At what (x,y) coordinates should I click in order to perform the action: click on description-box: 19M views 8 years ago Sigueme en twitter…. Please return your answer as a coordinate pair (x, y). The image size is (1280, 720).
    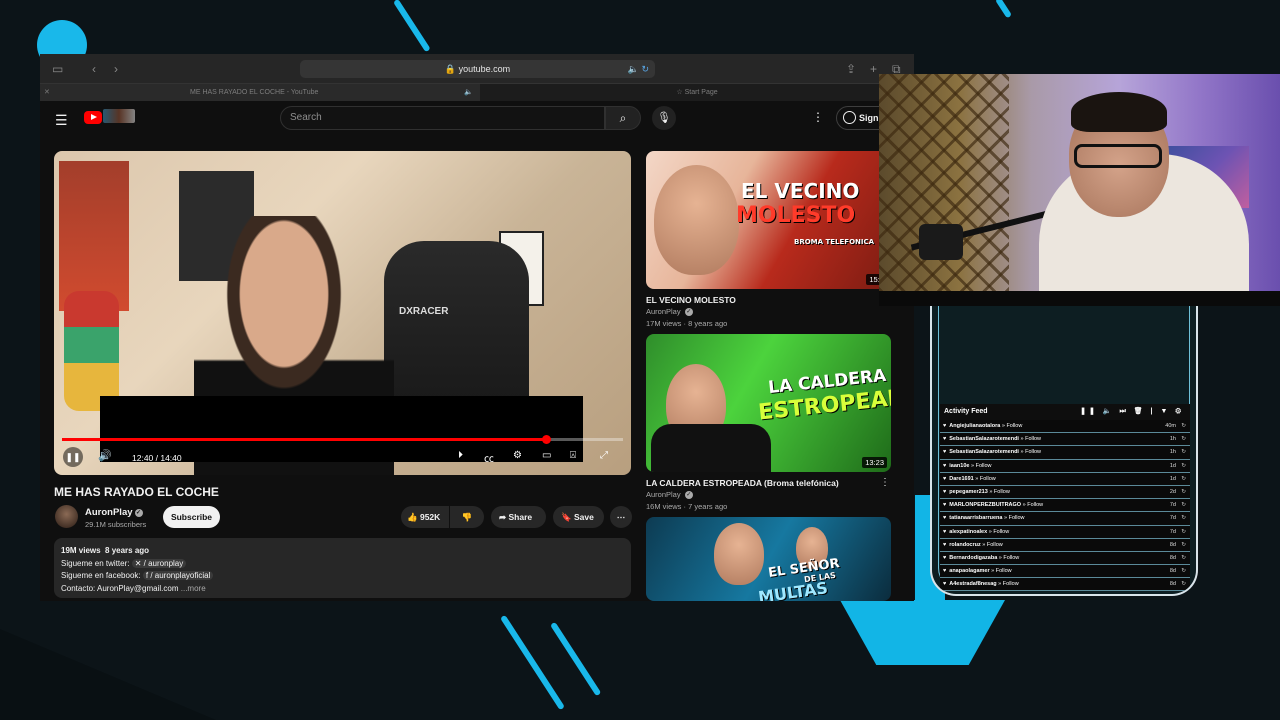
    Looking at the image, I should click on (342, 568).